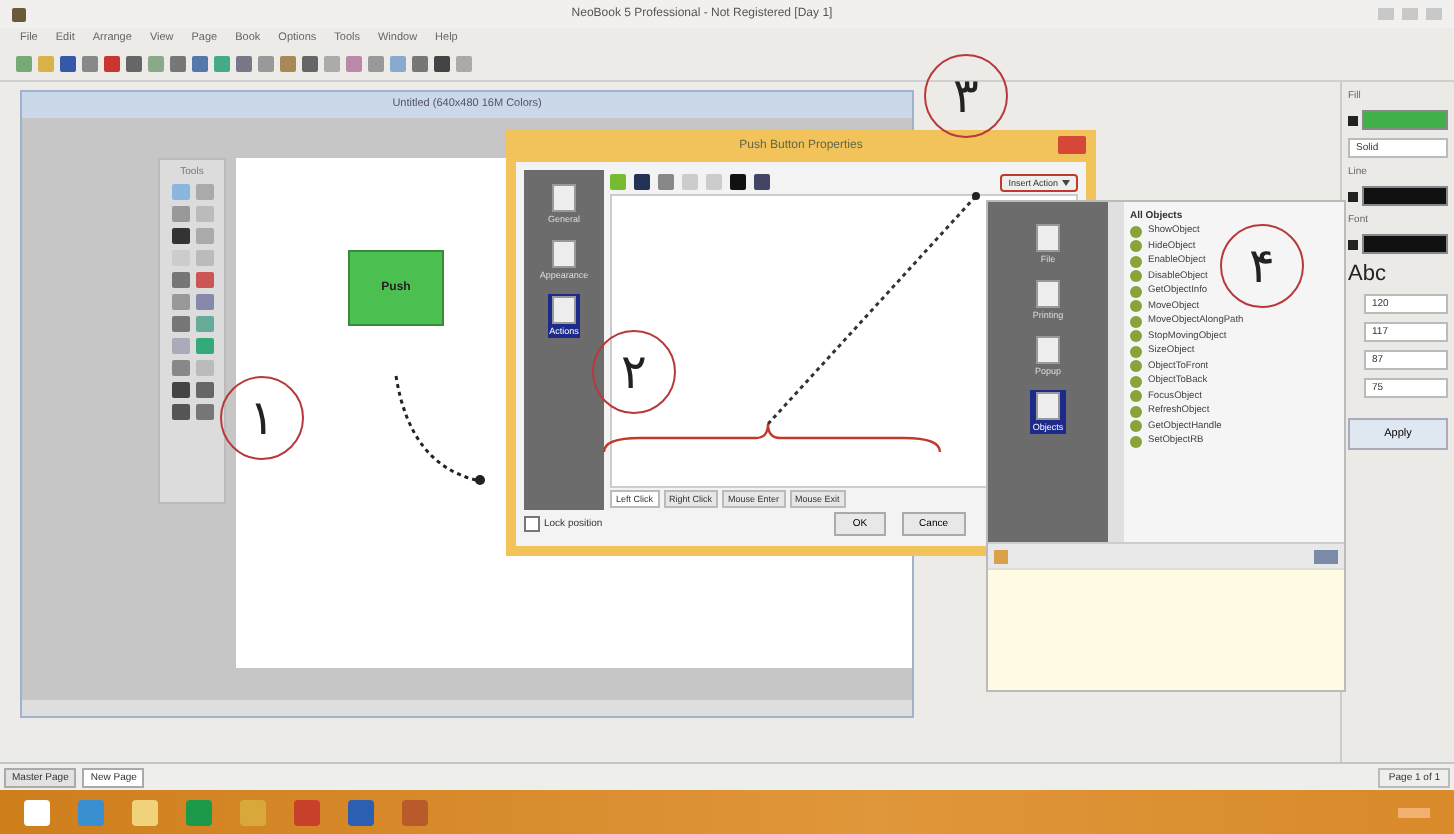 The image size is (1454, 834). I want to click on vertical-scrollbar, so click(1116, 372).